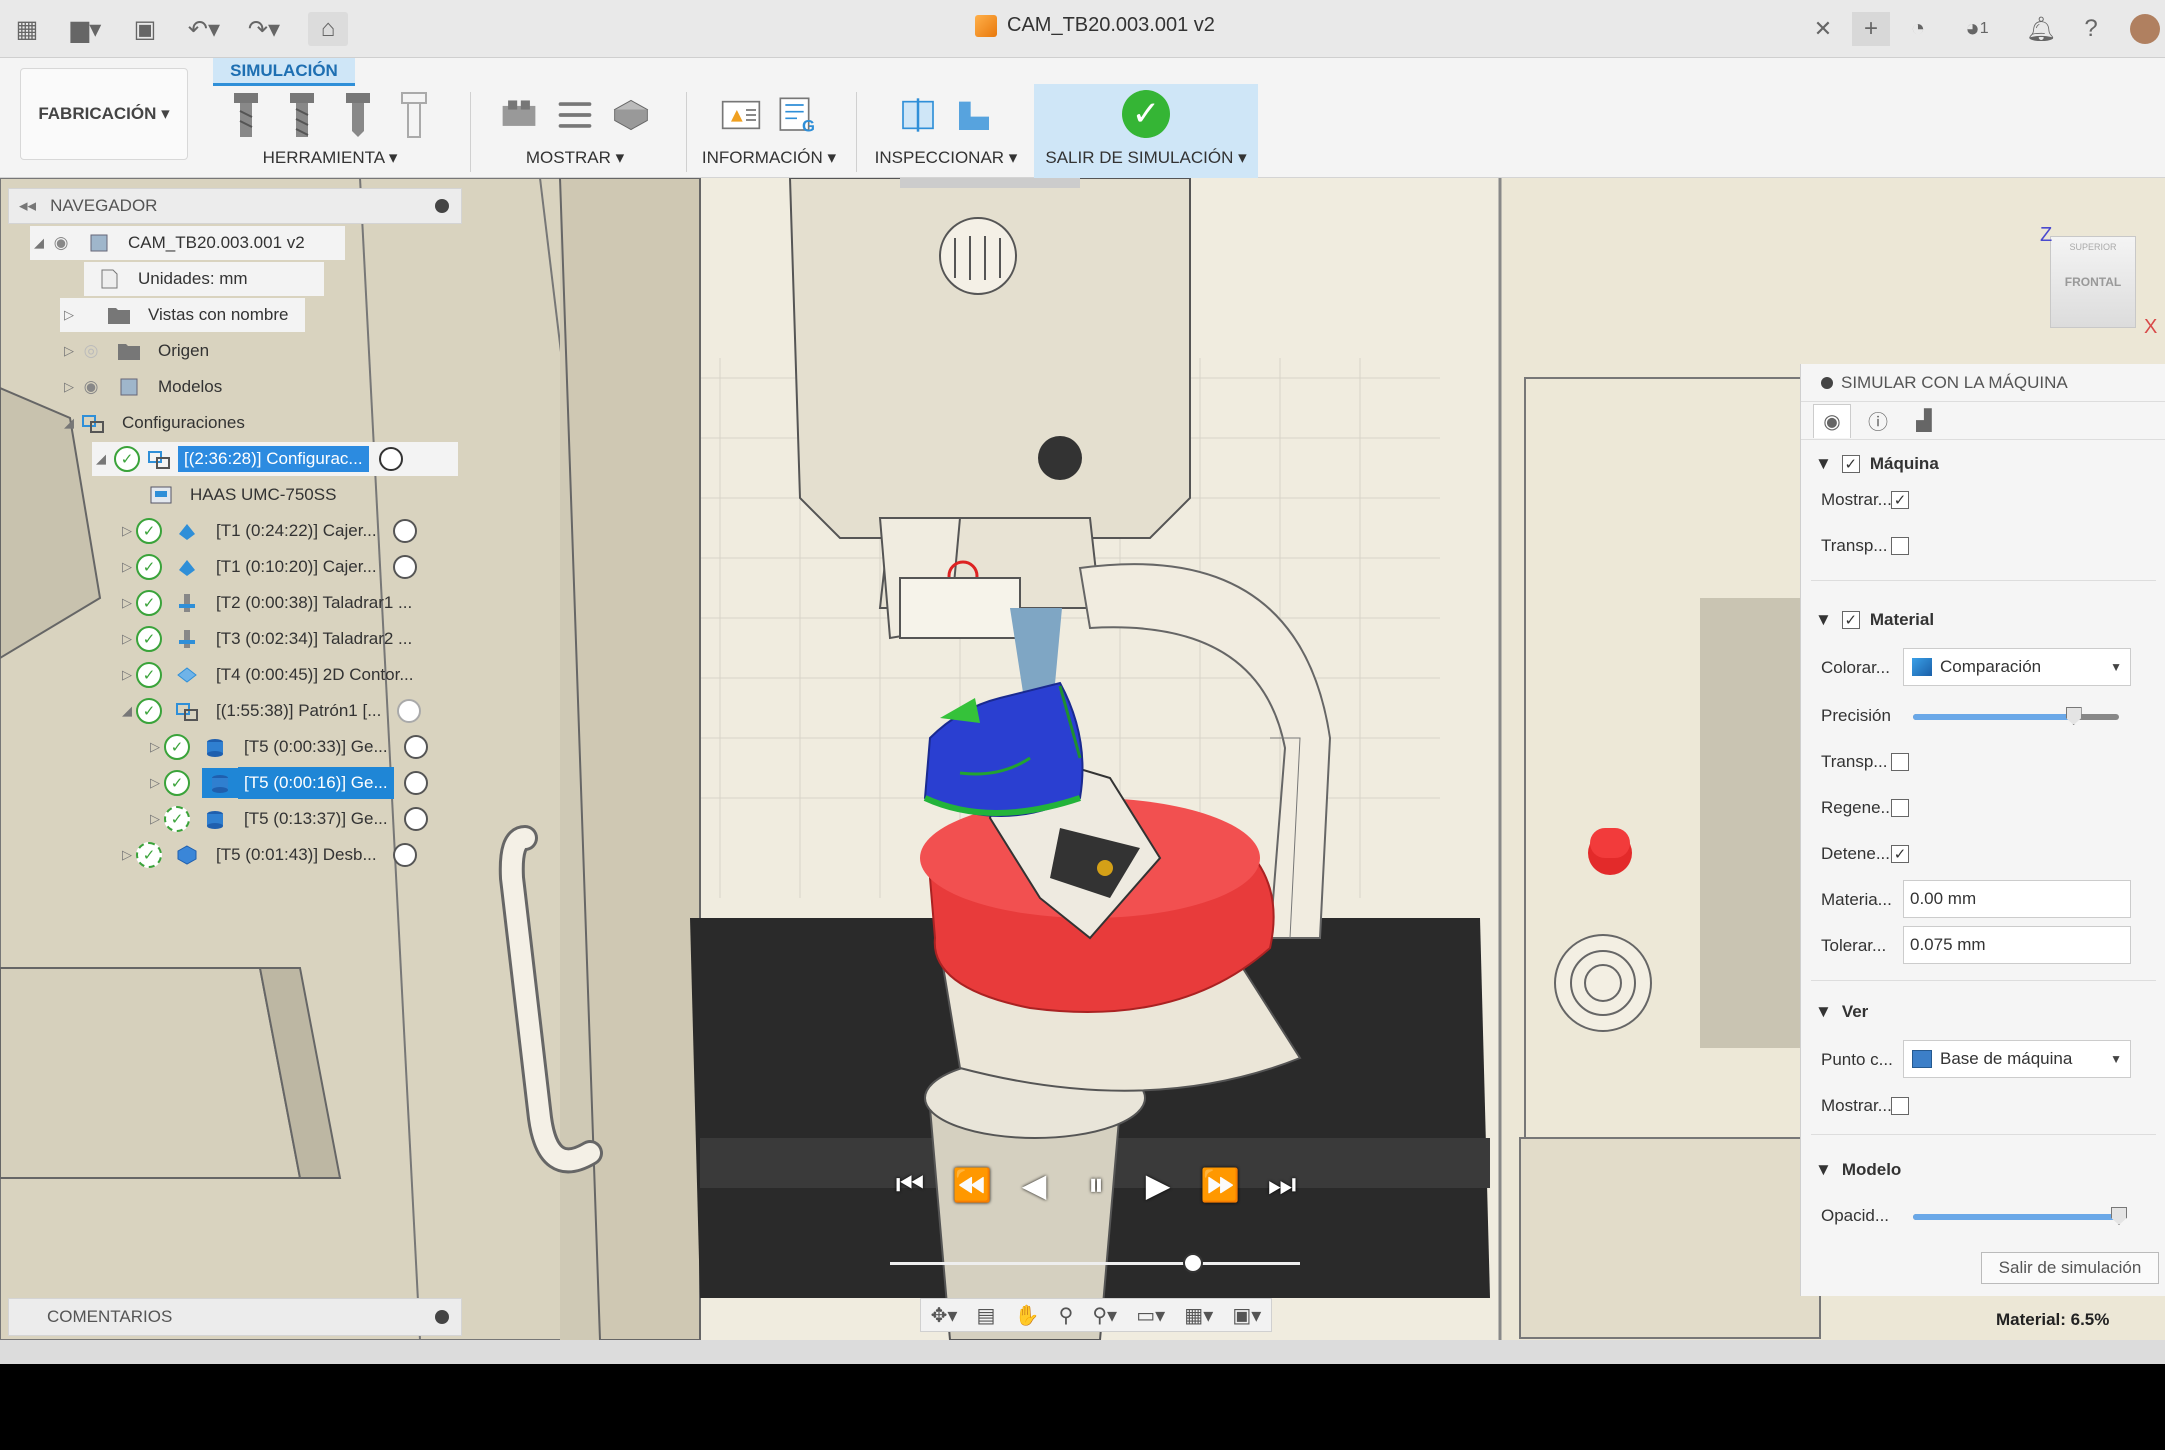 The width and height of the screenshot is (2165, 1450). Describe the element at coordinates (1900, 546) in the screenshot. I see `machine-transp-checkbox` at that location.